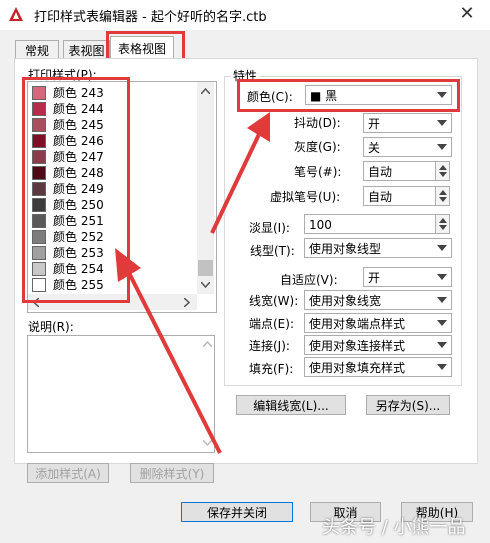 Image resolution: width=490 pixels, height=543 pixels. Describe the element at coordinates (394, 527) in the screenshot. I see `watermark: 头条号 / 小熊一品` at that location.